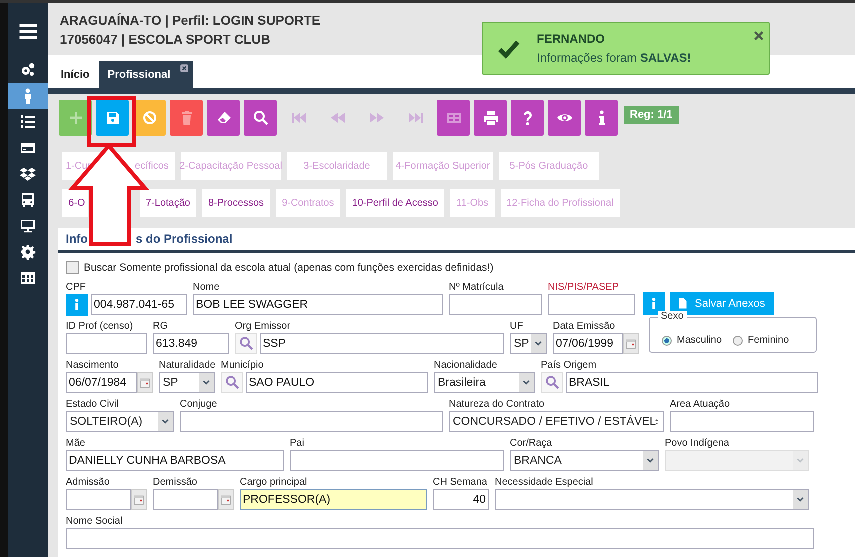 This screenshot has width=855, height=557. Describe the element at coordinates (556, 421) in the screenshot. I see `dropdown: CONCURSADO / EFETIVO / ESTÁVEL` at that location.